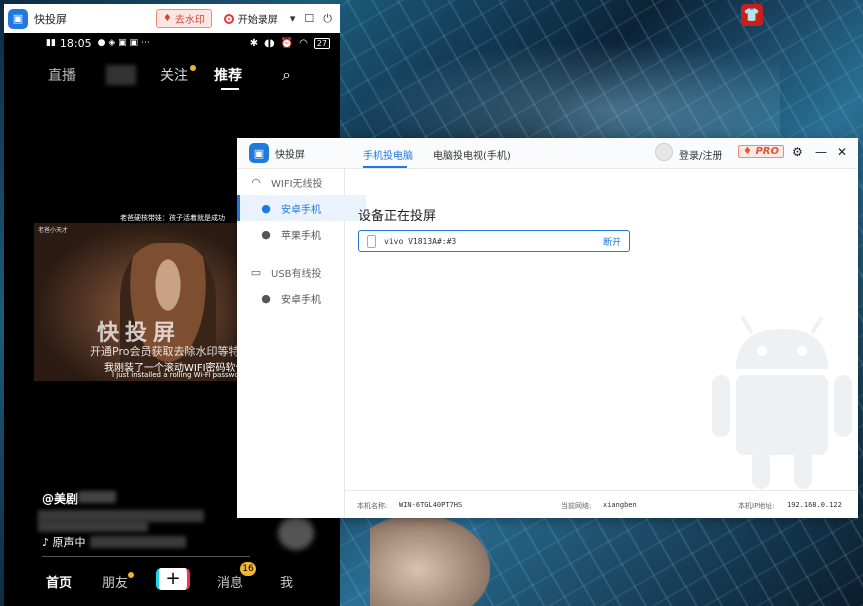 Image resolution: width=863 pixels, height=606 pixels. I want to click on nav-home: 首页, so click(59, 581).